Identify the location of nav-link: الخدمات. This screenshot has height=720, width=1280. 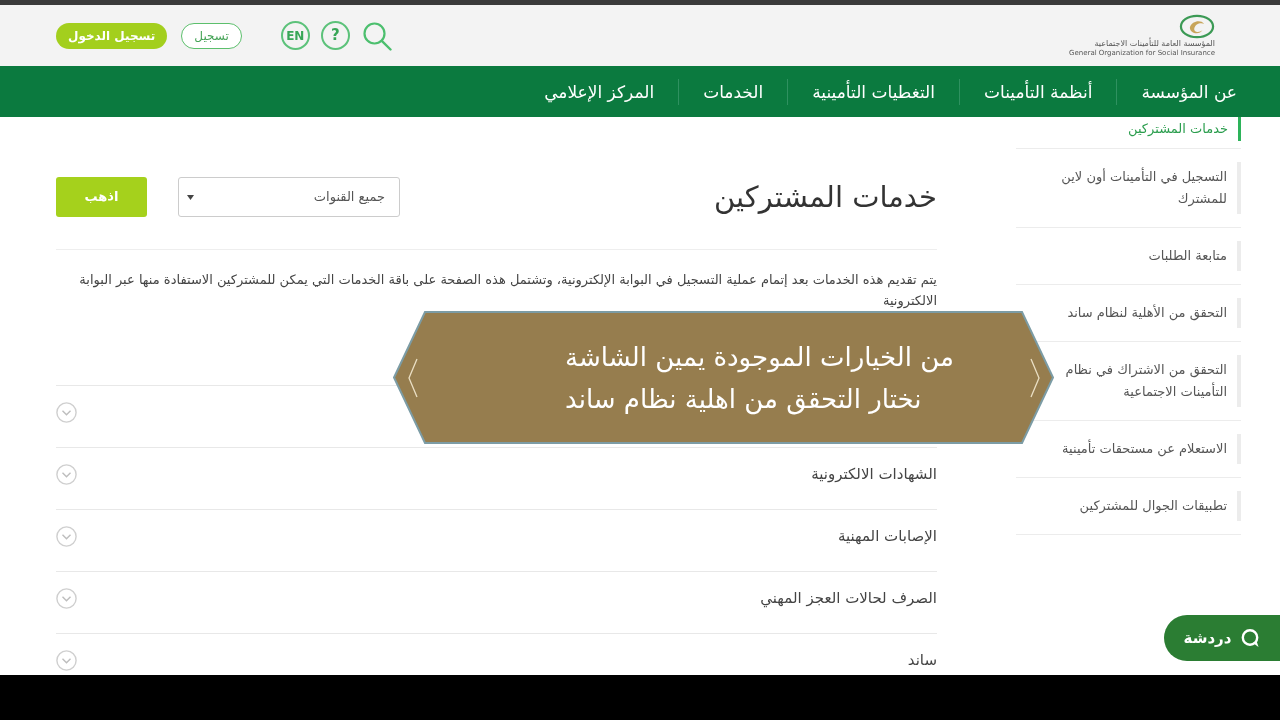
(733, 91).